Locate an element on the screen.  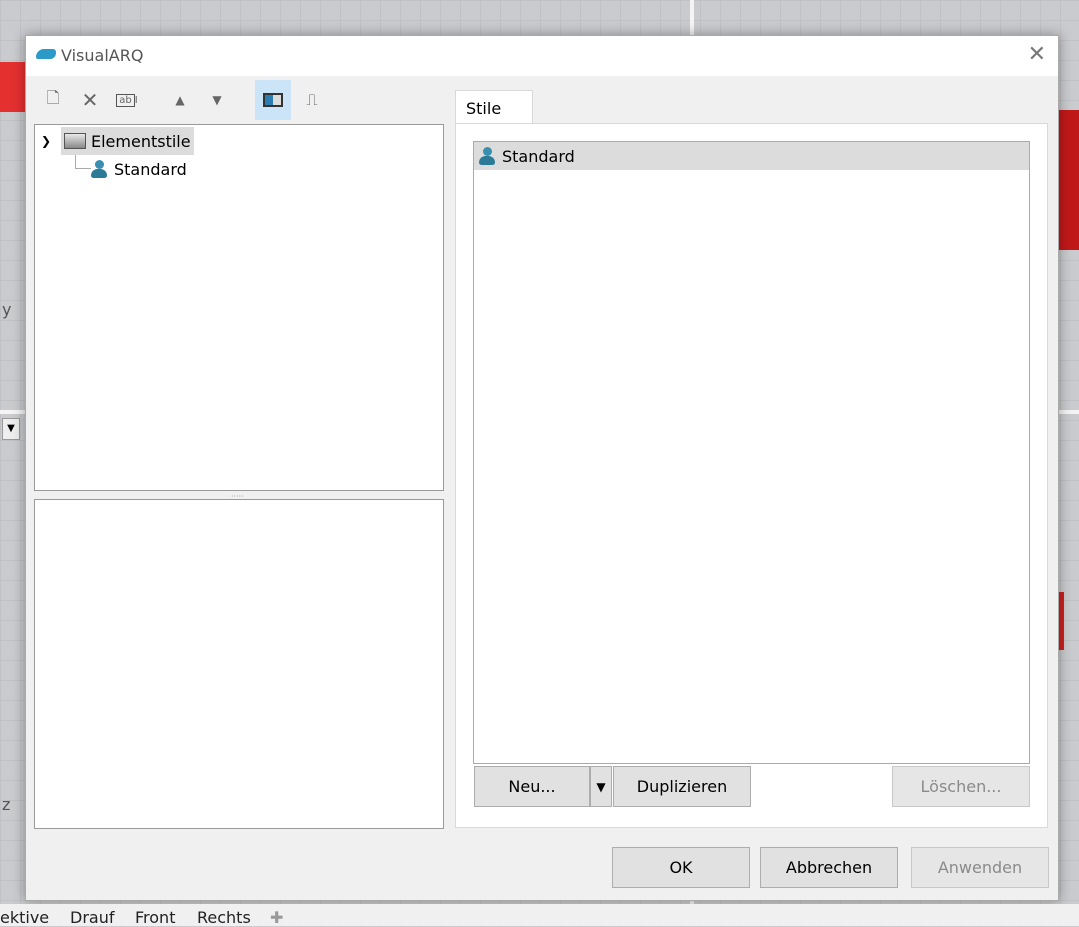
tree-item-standard: Standard is located at coordinates (138, 169).